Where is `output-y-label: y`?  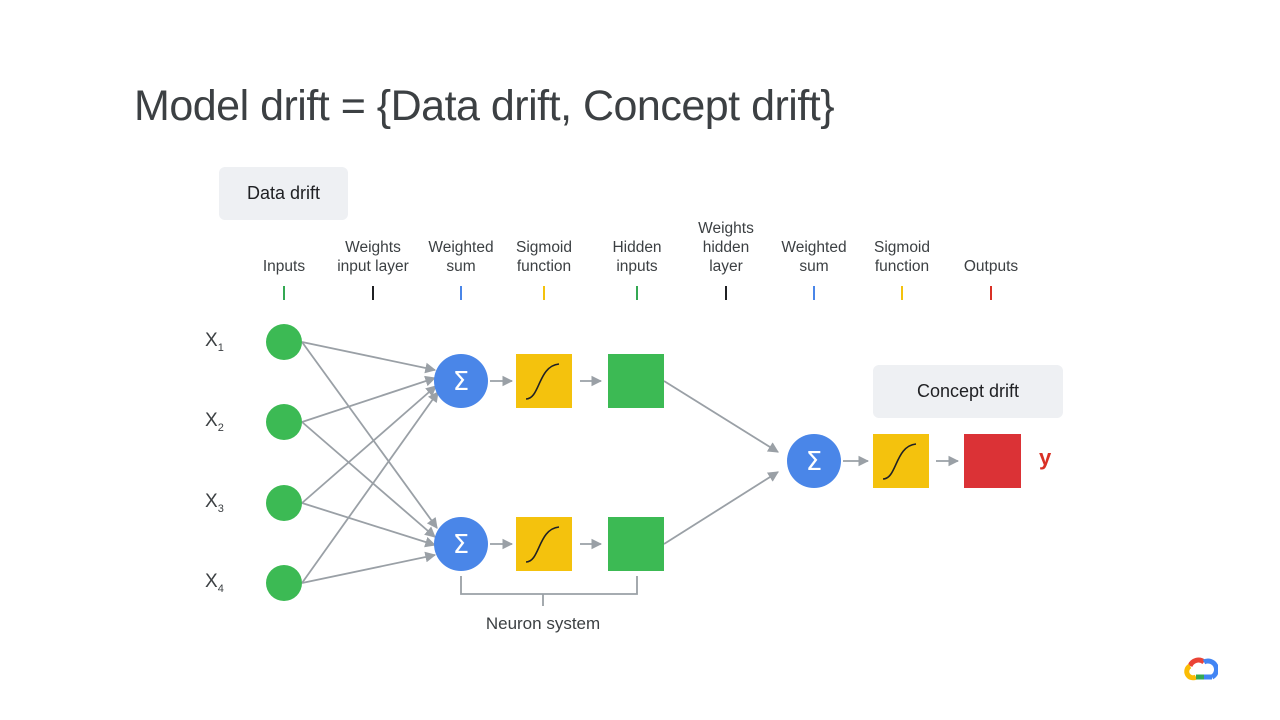
output-y-label: y is located at coordinates (1045, 457).